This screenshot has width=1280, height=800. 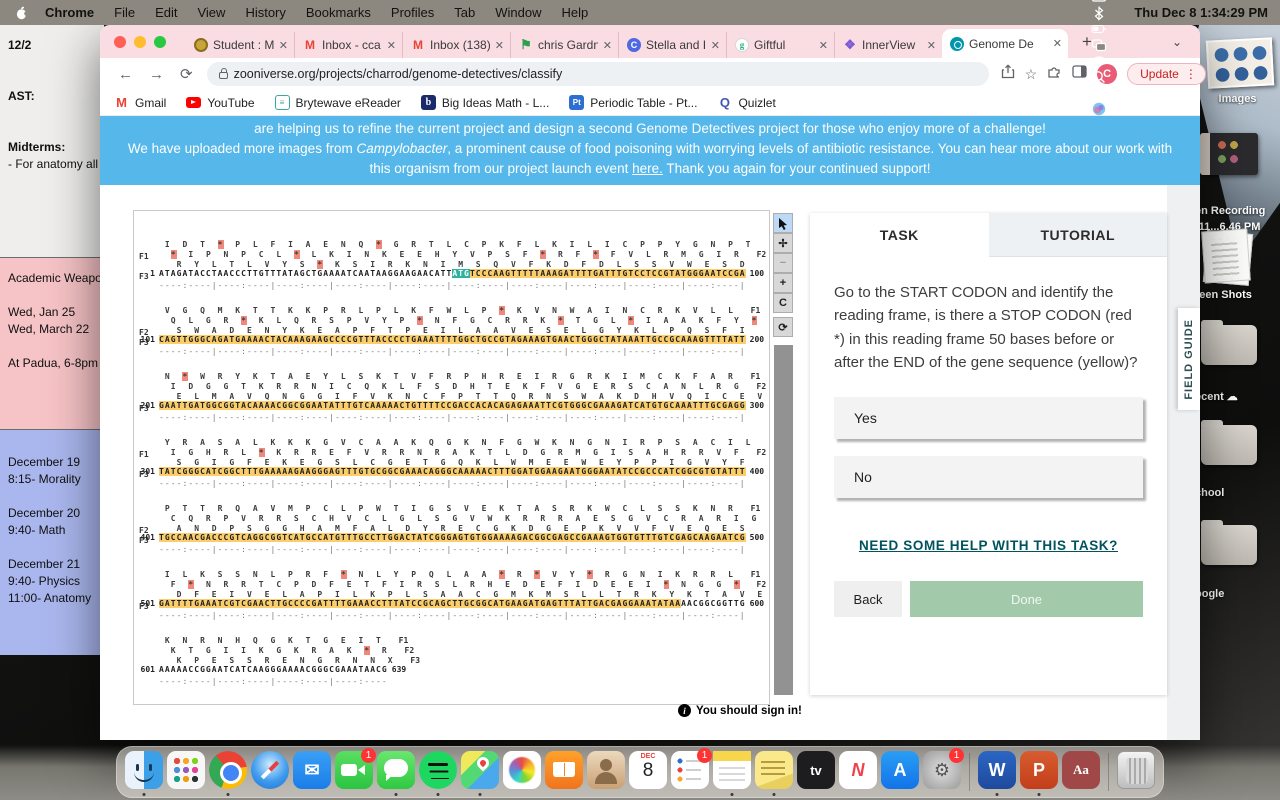 What do you see at coordinates (1237, 594) in the screenshot?
I see `google-folder-label: oogle` at bounding box center [1237, 594].